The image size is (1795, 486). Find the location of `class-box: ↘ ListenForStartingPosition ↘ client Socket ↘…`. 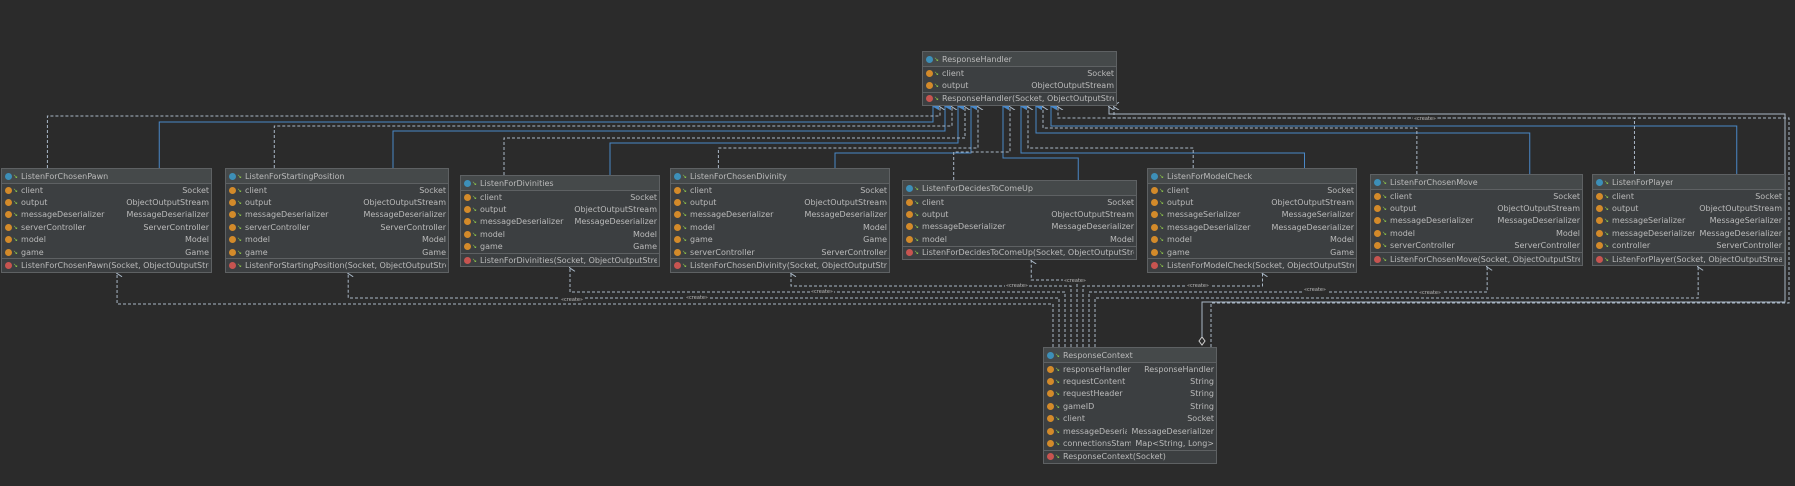

class-box: ↘ ListenForStartingPosition ↘ client Socket ↘… is located at coordinates (337, 220).